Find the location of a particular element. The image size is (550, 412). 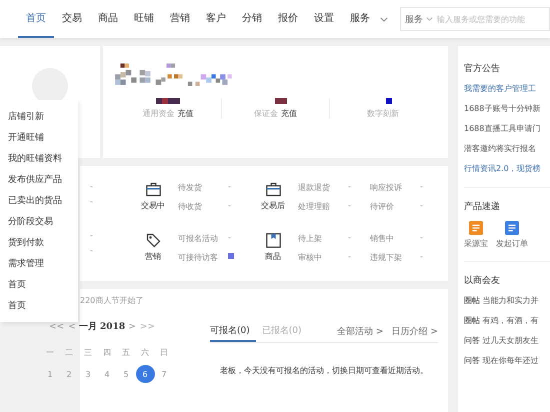

notice-link: 1688直播工具申请门 is located at coordinates (507, 128).